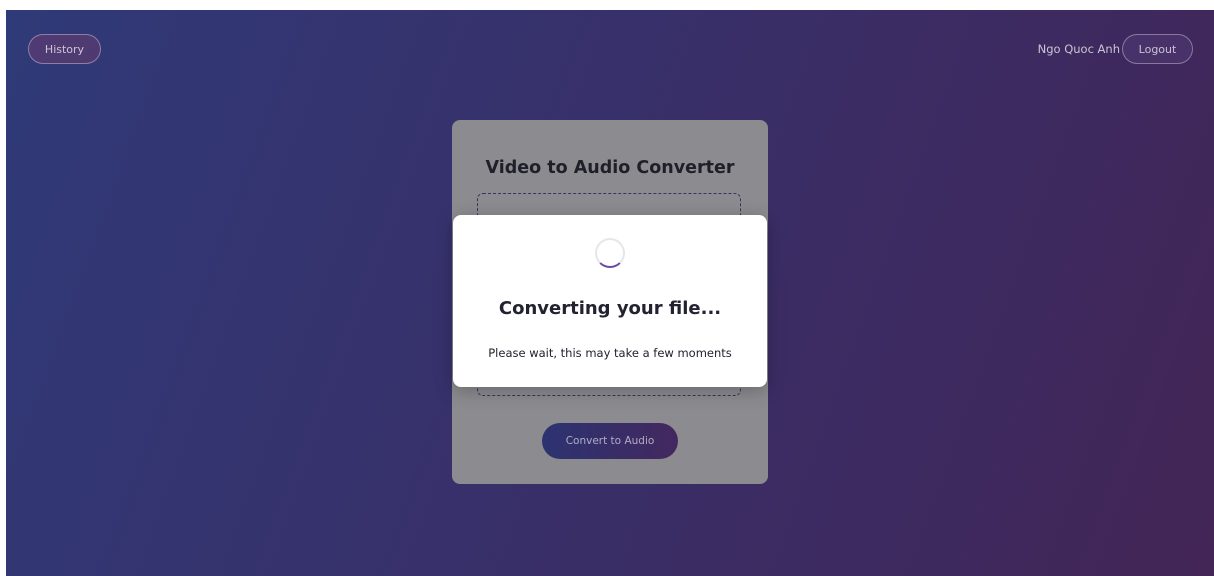  I want to click on loading-spinner-icon, so click(610, 253).